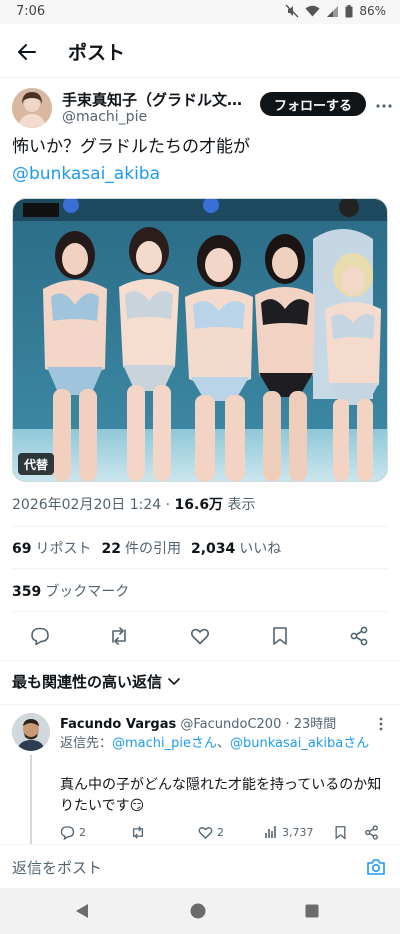 The image size is (400, 934). What do you see at coordinates (236, 548) in the screenshot?
I see `likes-stat: 2,034 いいね` at bounding box center [236, 548].